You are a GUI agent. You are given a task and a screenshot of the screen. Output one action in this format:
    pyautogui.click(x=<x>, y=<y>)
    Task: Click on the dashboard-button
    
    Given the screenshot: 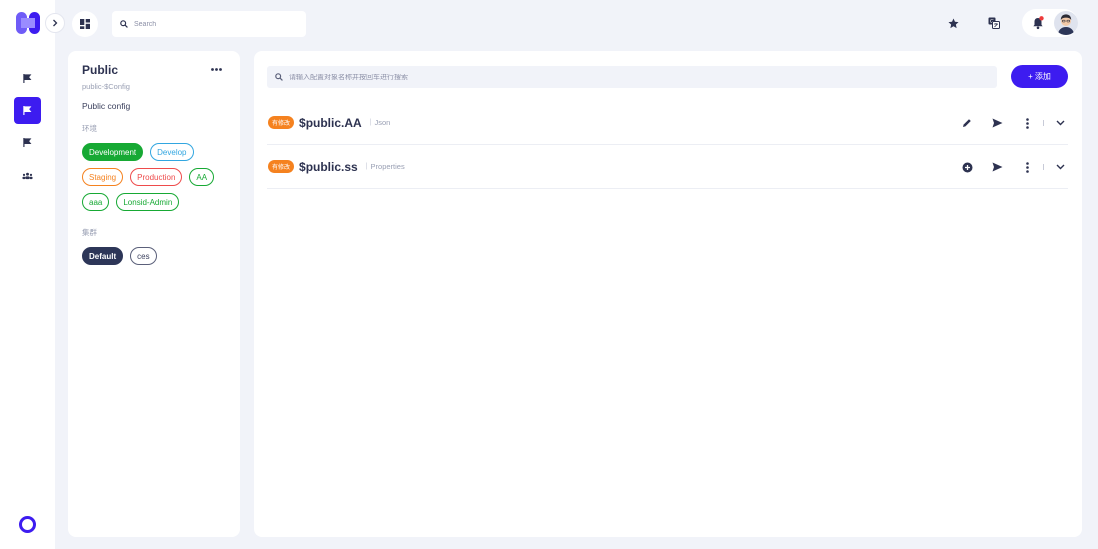 What is the action you would take?
    pyautogui.click(x=85, y=24)
    